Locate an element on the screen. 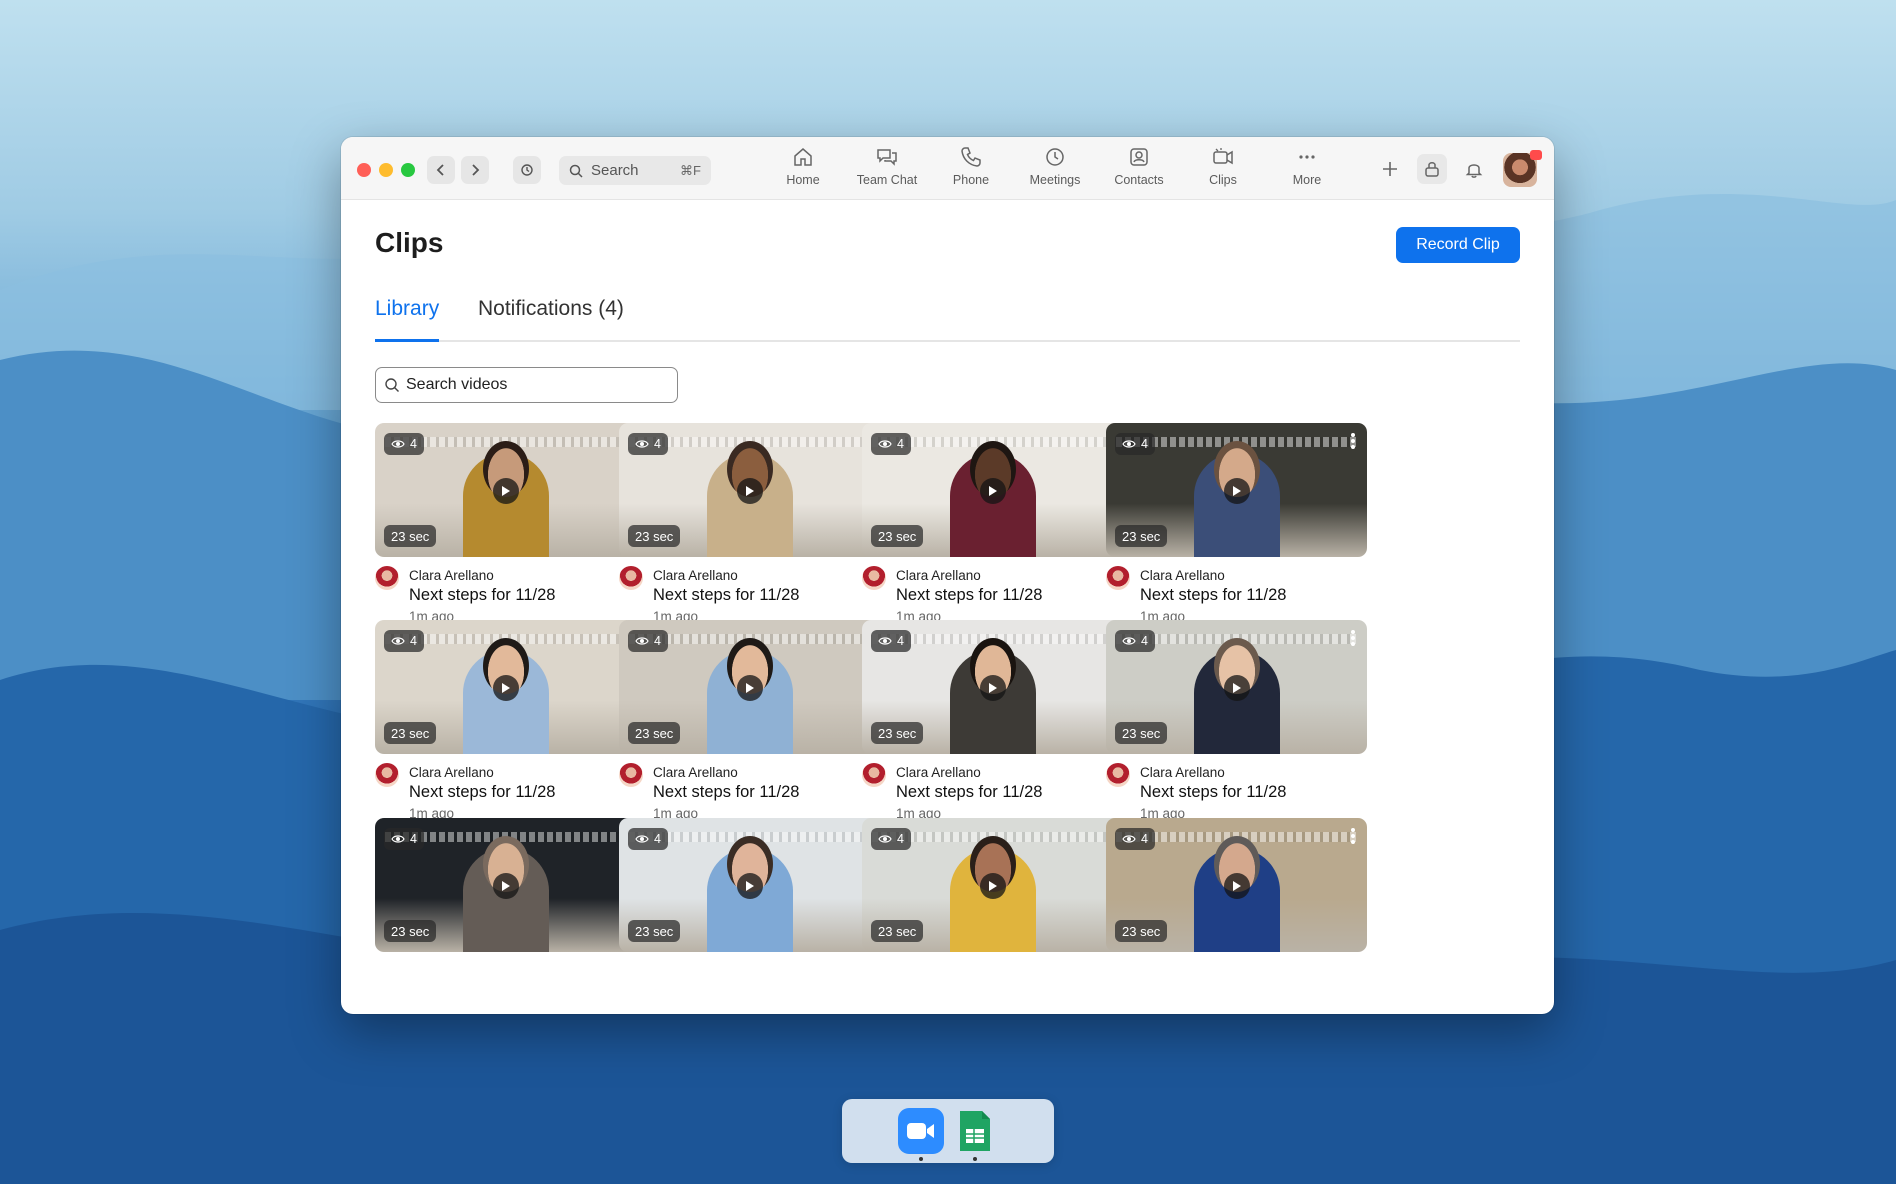 This screenshot has height=1184, width=1896. bell-icon is located at coordinates (1474, 171).